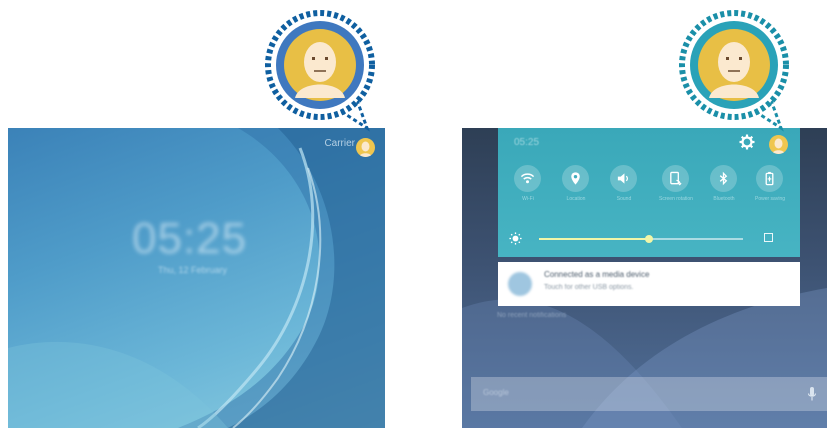 The height and width of the screenshot is (428, 827). Describe the element at coordinates (325, 74) in the screenshot. I see `avatar-callout-left` at that location.